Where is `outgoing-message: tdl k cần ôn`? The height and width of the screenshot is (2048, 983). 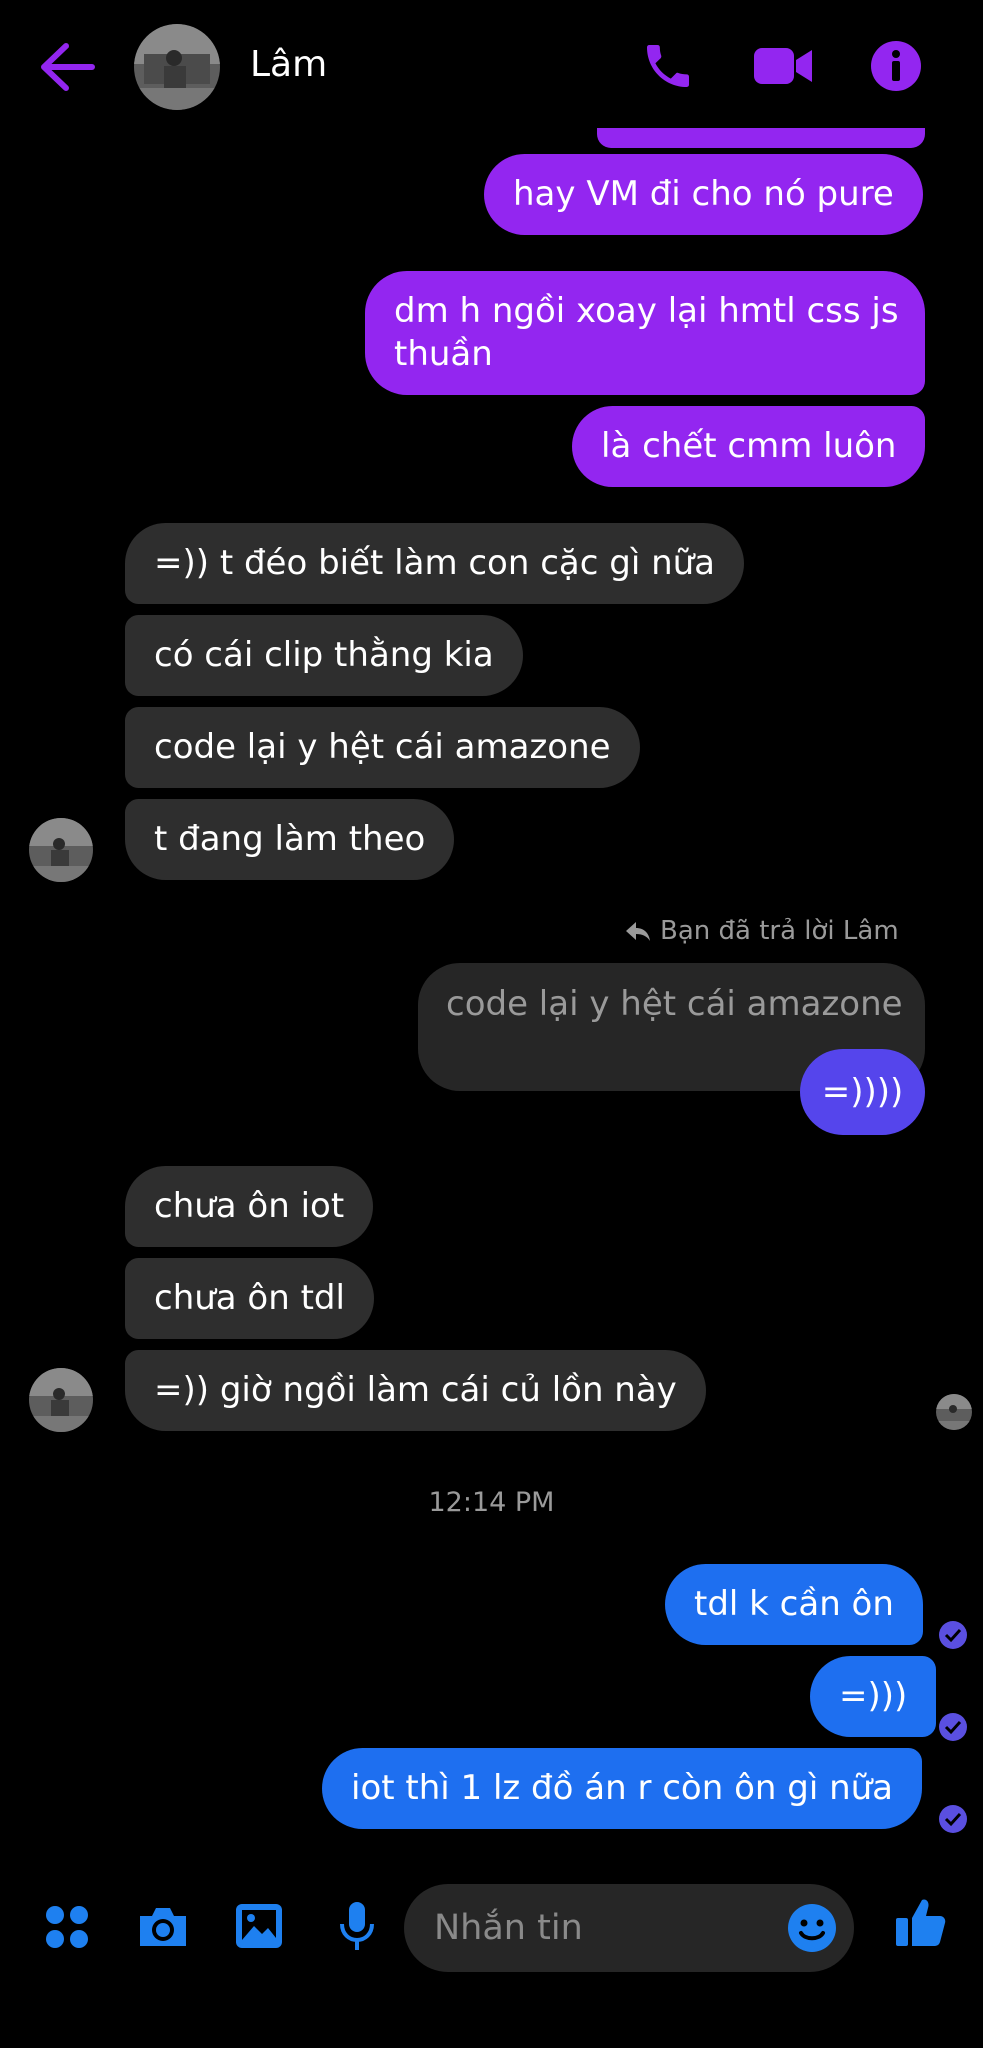
outgoing-message: tdl k cần ôn is located at coordinates (794, 1604).